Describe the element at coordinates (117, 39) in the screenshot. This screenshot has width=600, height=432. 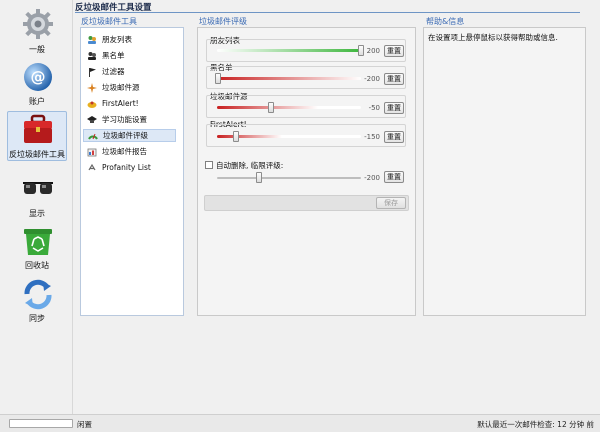
I see `list-item-label: 朋友列表` at that location.